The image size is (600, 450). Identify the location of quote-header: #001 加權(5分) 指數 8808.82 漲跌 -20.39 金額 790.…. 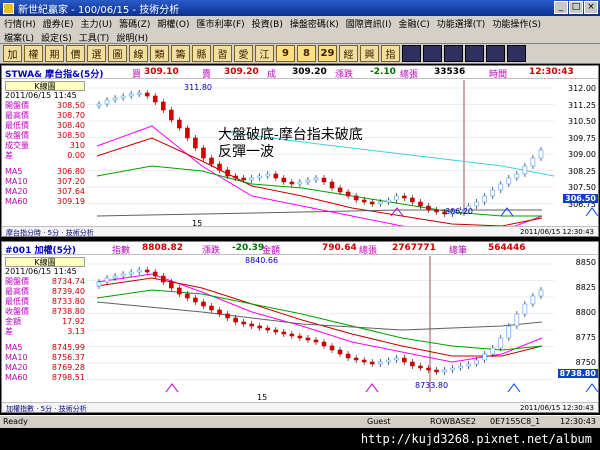
(300, 249).